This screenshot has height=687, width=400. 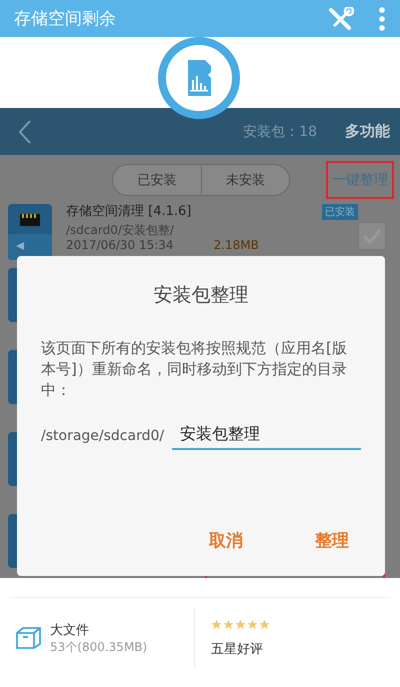 What do you see at coordinates (367, 131) in the screenshot?
I see `menu-button: 多功能` at bounding box center [367, 131].